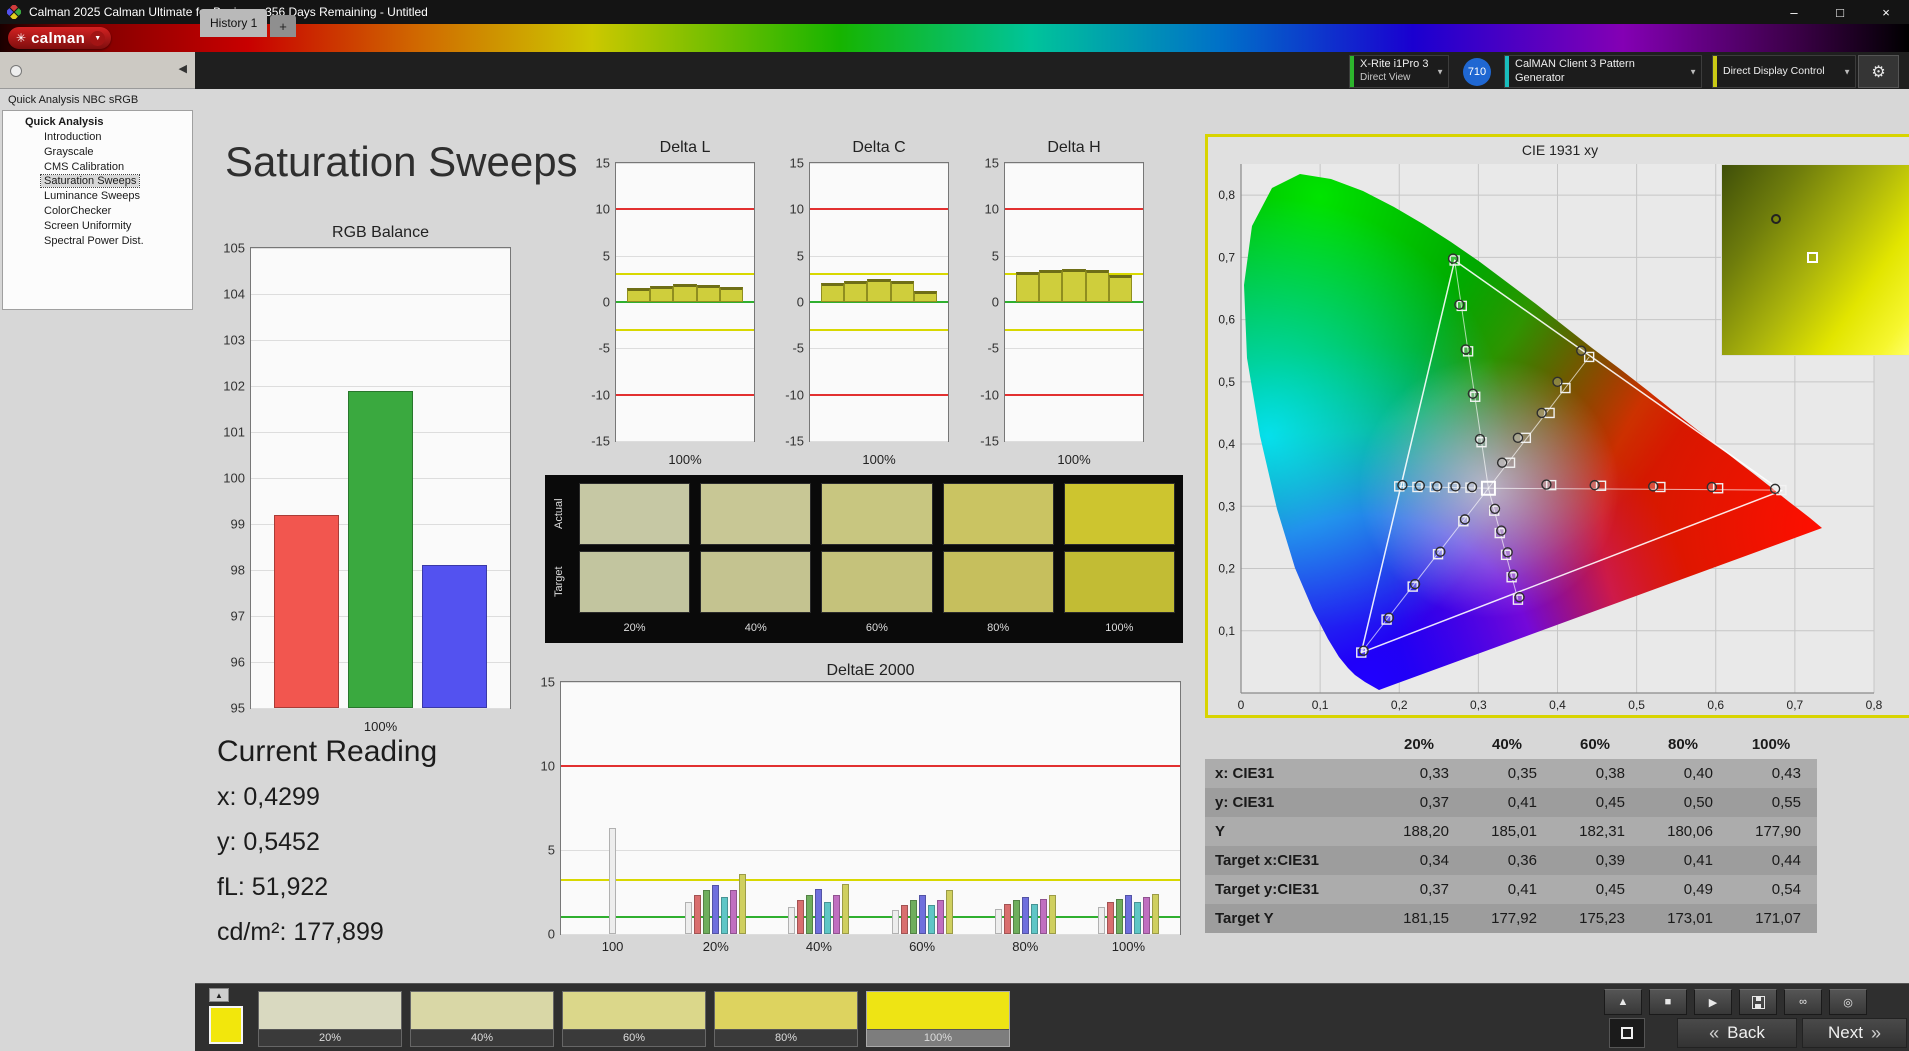  I want to click on sidebar-item-screen-uniformity: Screen Uniformity, so click(97, 226).